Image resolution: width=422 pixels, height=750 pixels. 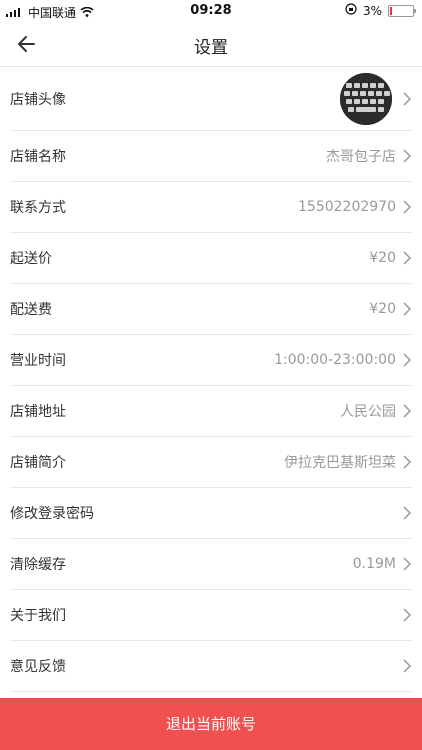 What do you see at coordinates (211, 156) in the screenshot?
I see `settings-row-shop-name: 店铺名称 杰哥包子店` at bounding box center [211, 156].